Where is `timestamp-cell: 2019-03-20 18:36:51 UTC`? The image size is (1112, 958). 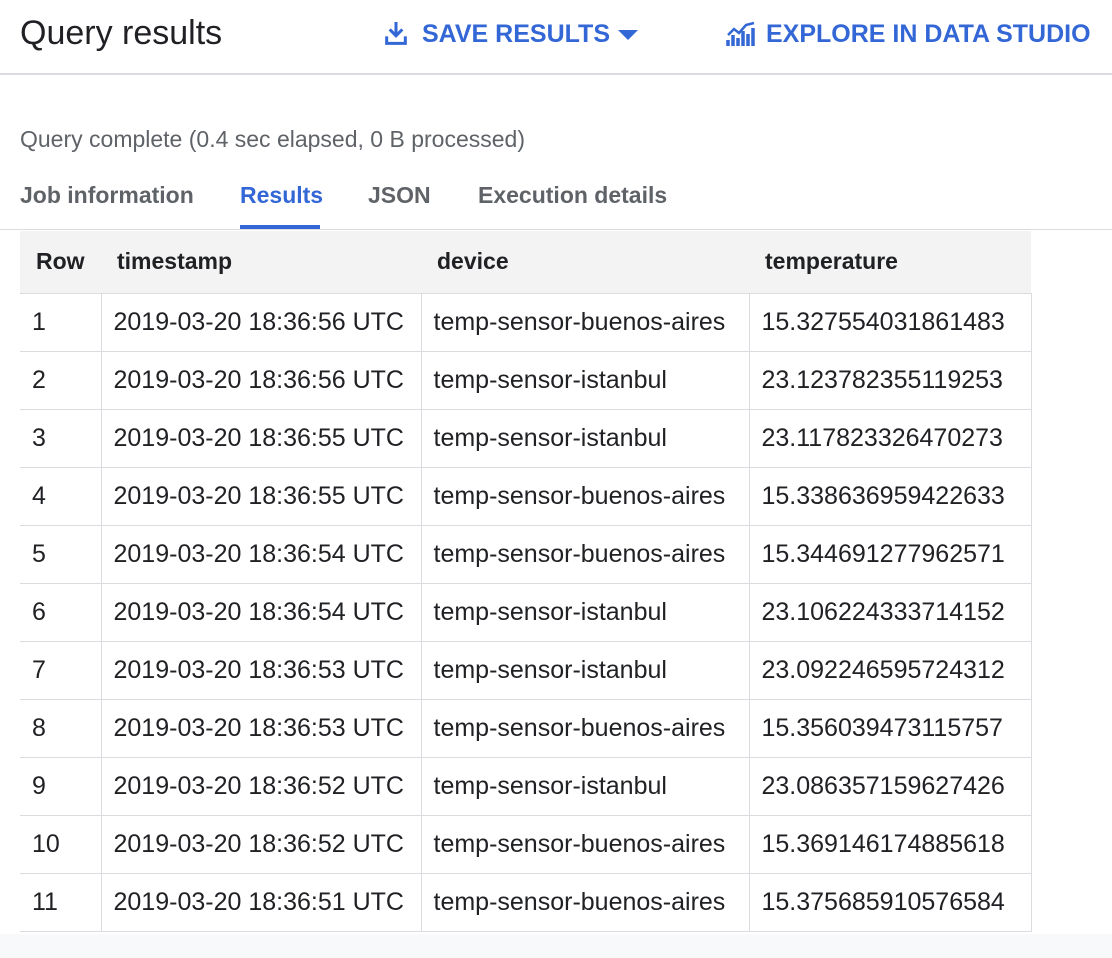 timestamp-cell: 2019-03-20 18:36:51 UTC is located at coordinates (261, 902).